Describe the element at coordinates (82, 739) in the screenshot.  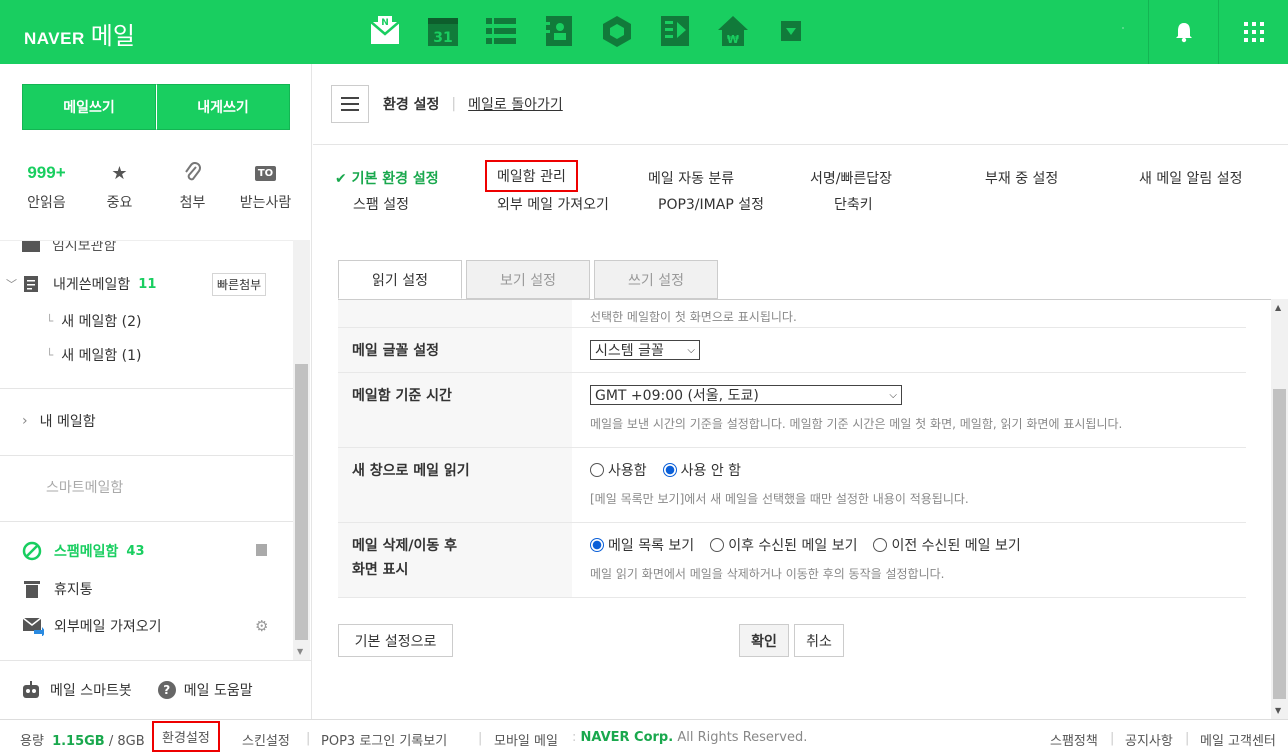
I see `capacity: 용량 1.15GB / 8GB` at that location.